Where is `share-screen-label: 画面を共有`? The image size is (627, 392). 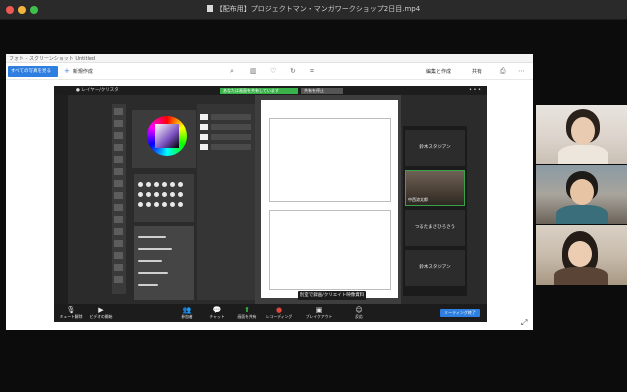
share-screen-label: 画面を共有 is located at coordinates (247, 316).